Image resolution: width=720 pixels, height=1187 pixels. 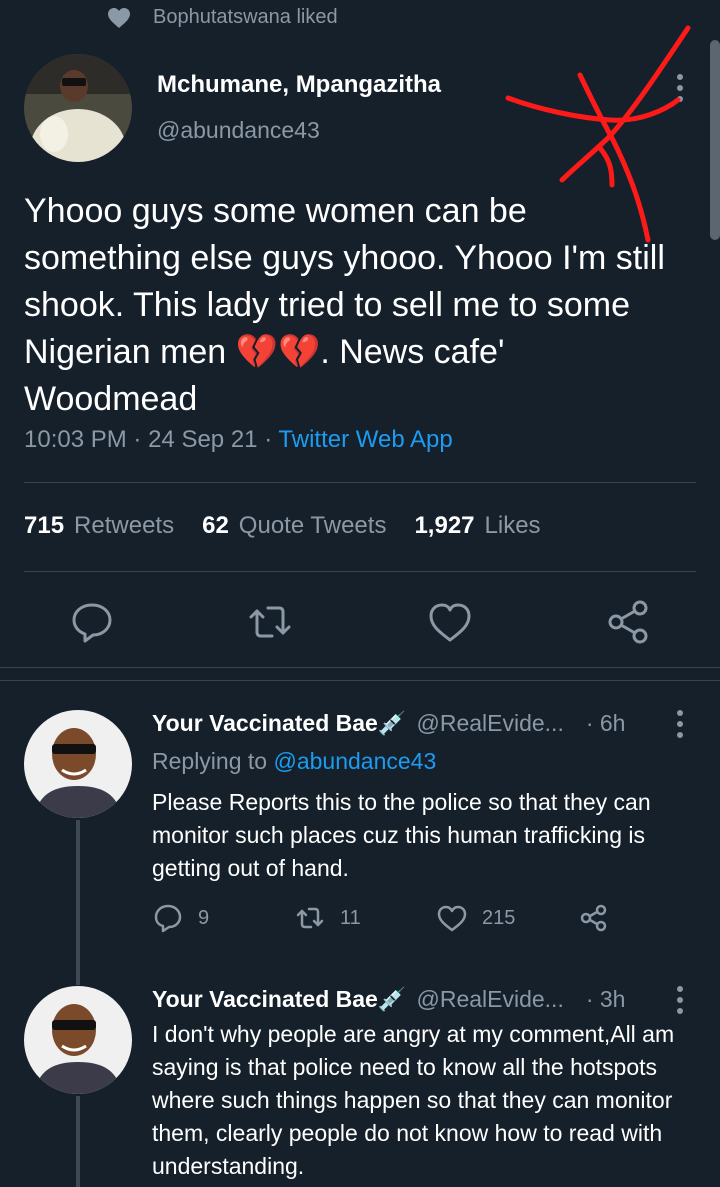 What do you see at coordinates (512, 525) in the screenshot?
I see `likes-label: Likes` at bounding box center [512, 525].